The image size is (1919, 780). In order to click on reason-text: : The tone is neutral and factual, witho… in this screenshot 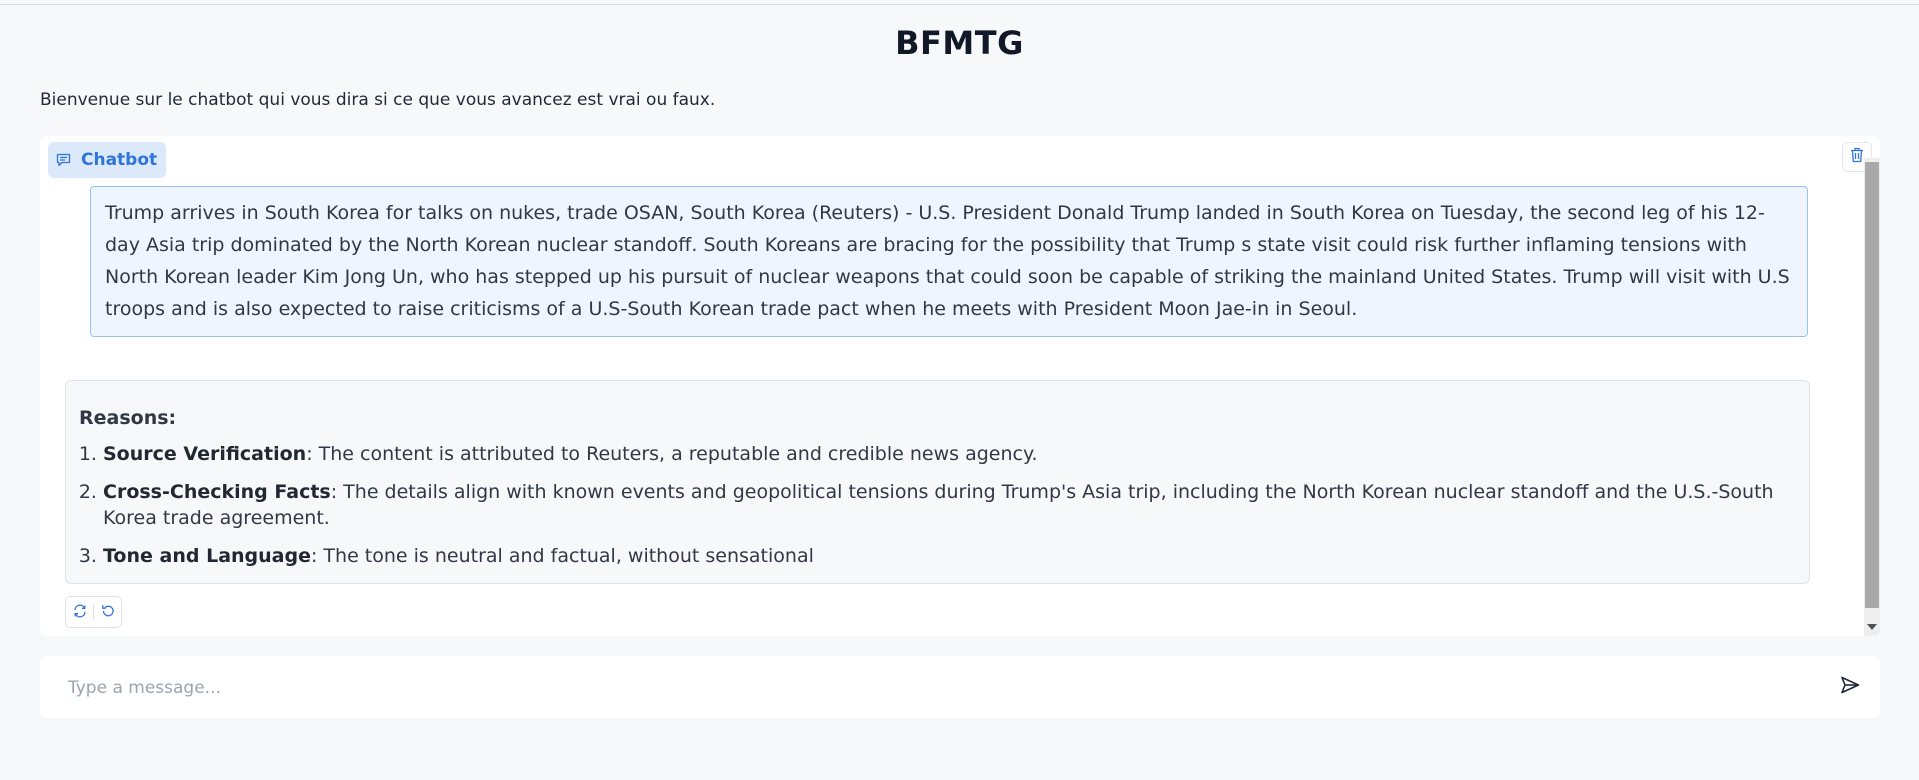, I will do `click(562, 556)`.